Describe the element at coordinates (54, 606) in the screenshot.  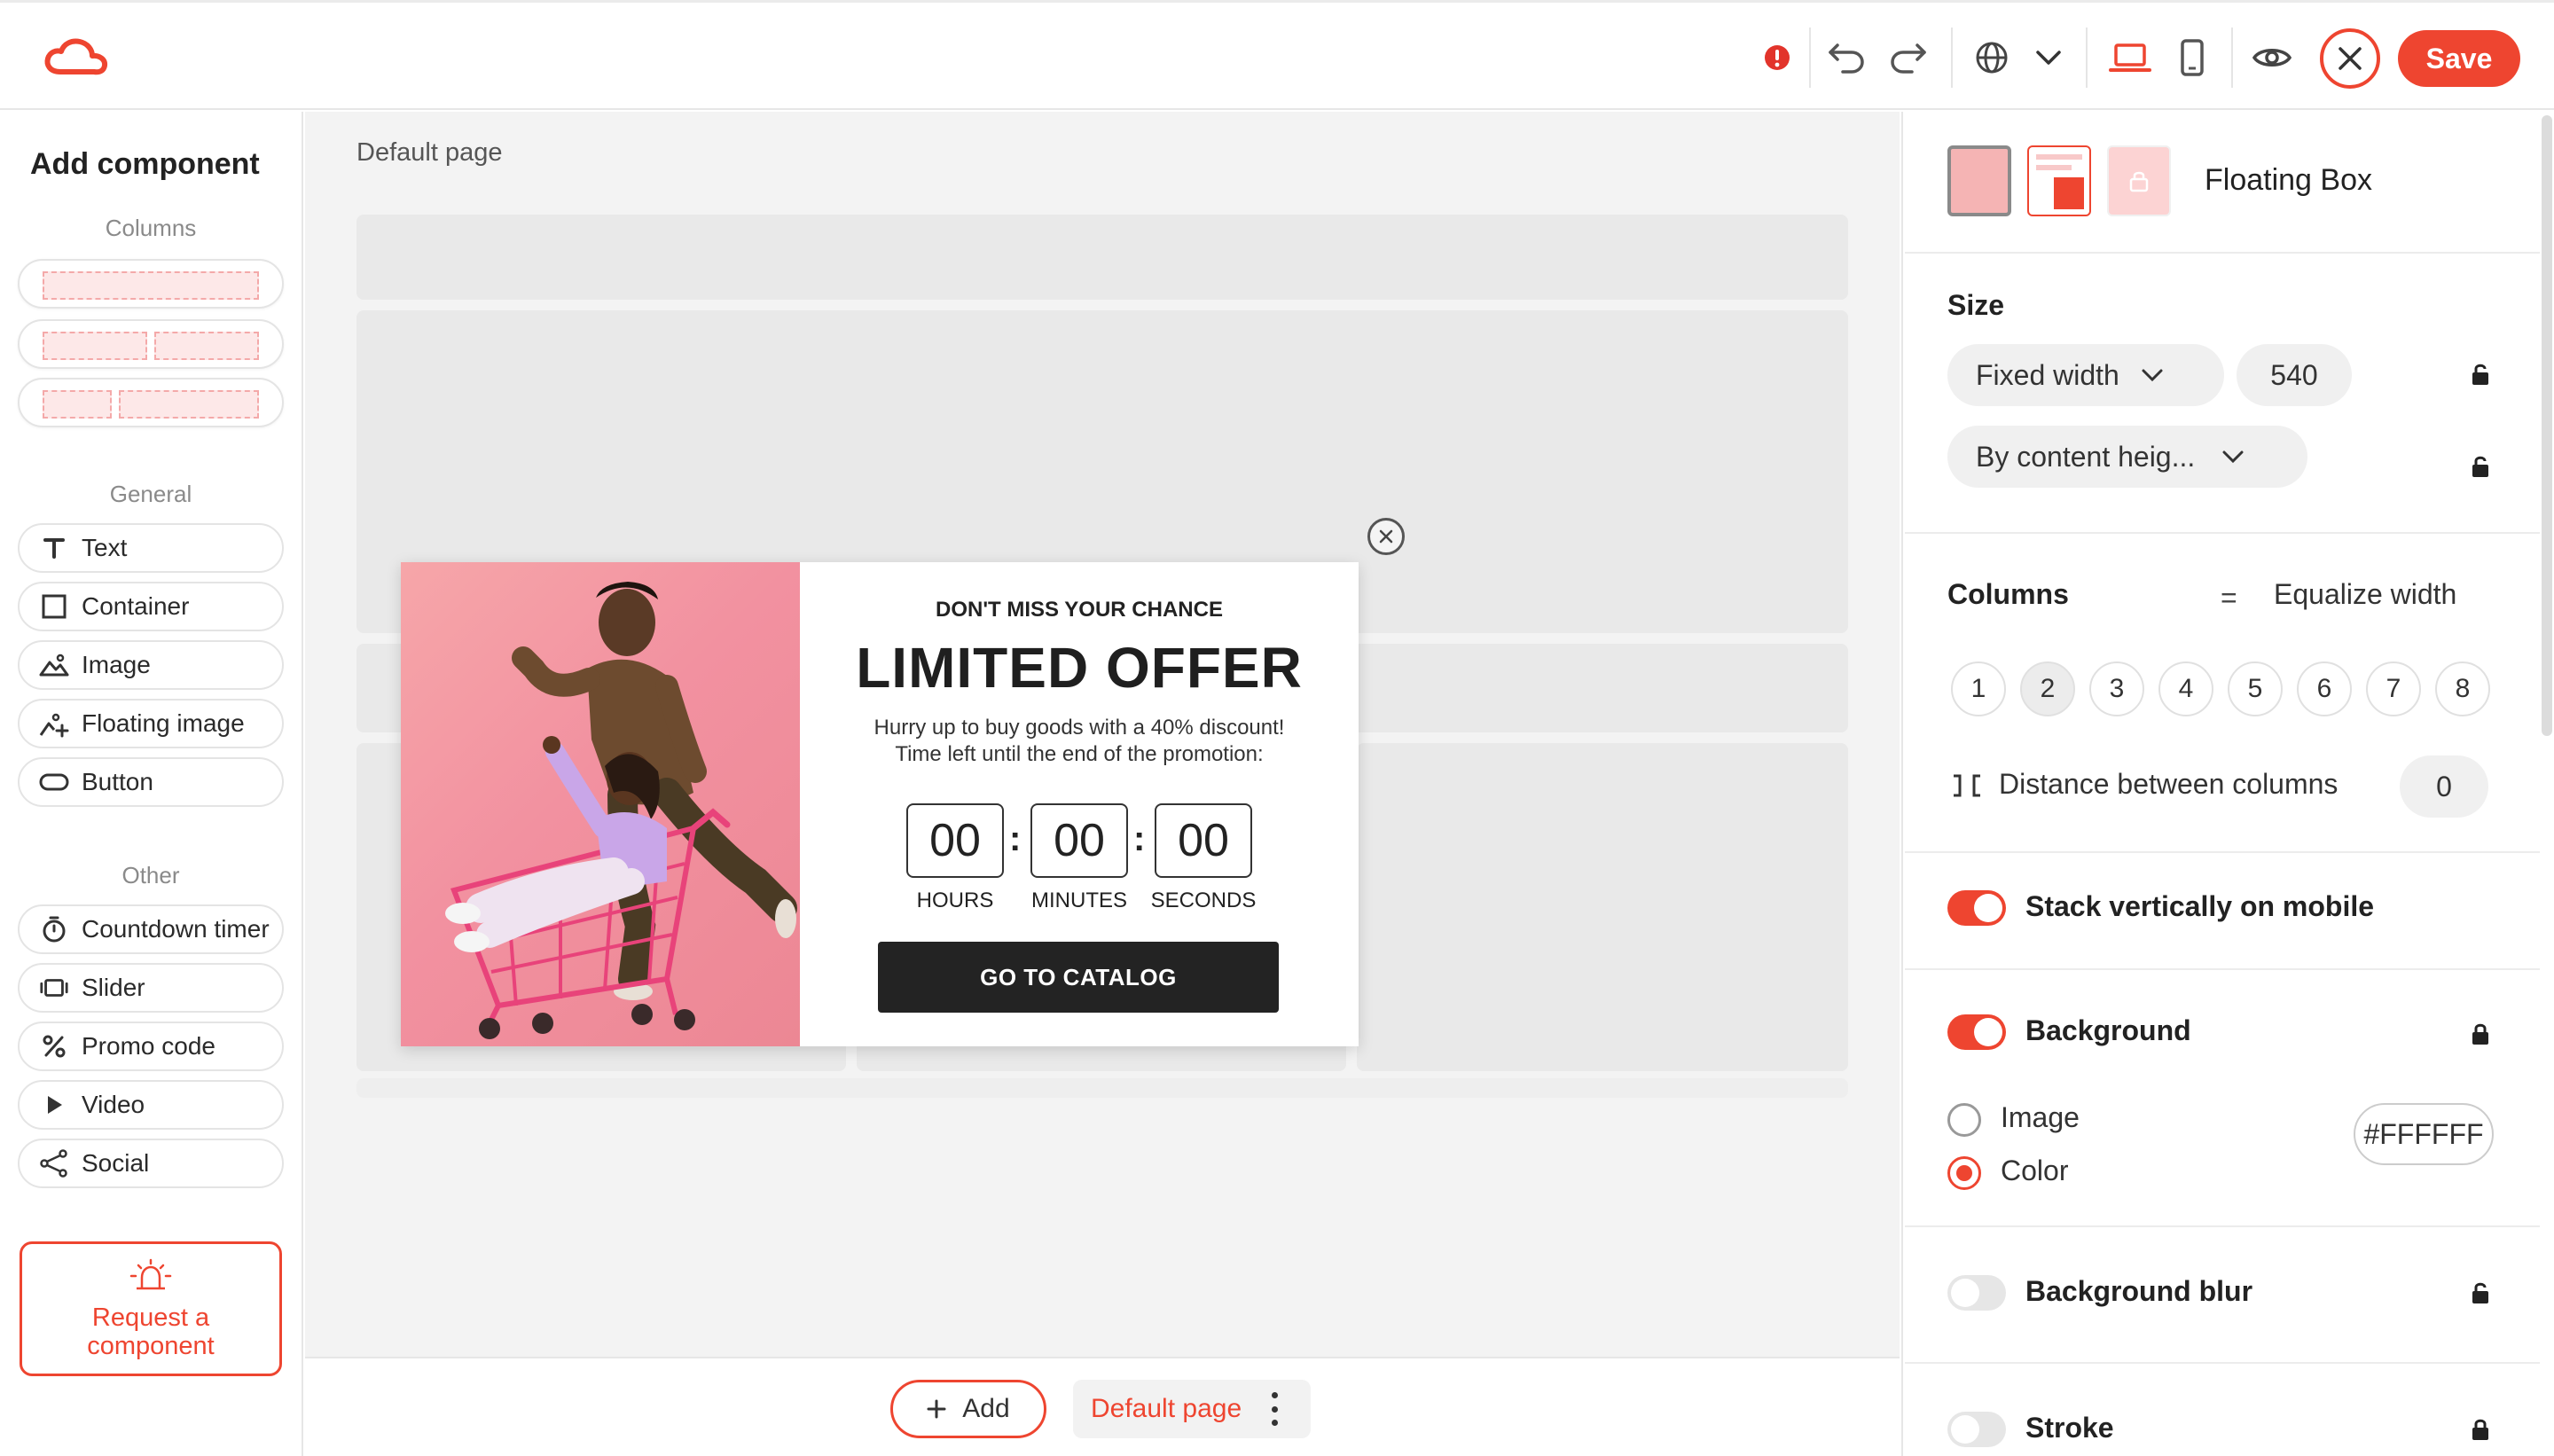
I see `container-icon` at that location.